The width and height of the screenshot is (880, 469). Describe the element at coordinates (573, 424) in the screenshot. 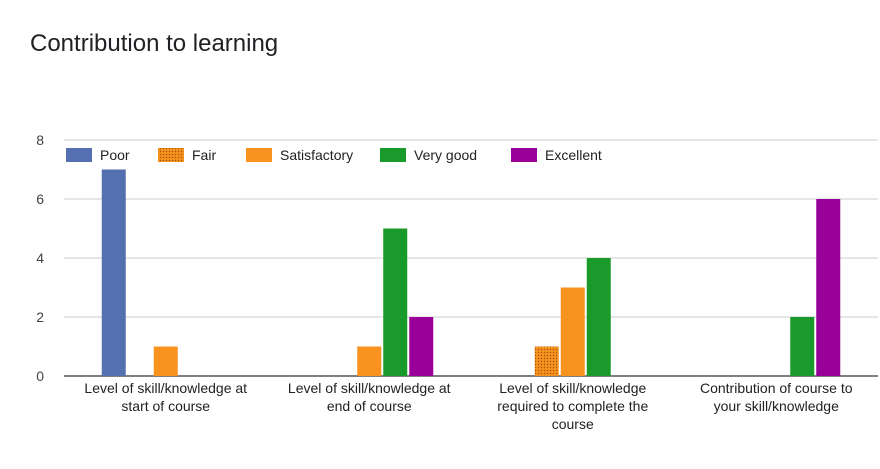

I see `x-category-label-line: course` at that location.